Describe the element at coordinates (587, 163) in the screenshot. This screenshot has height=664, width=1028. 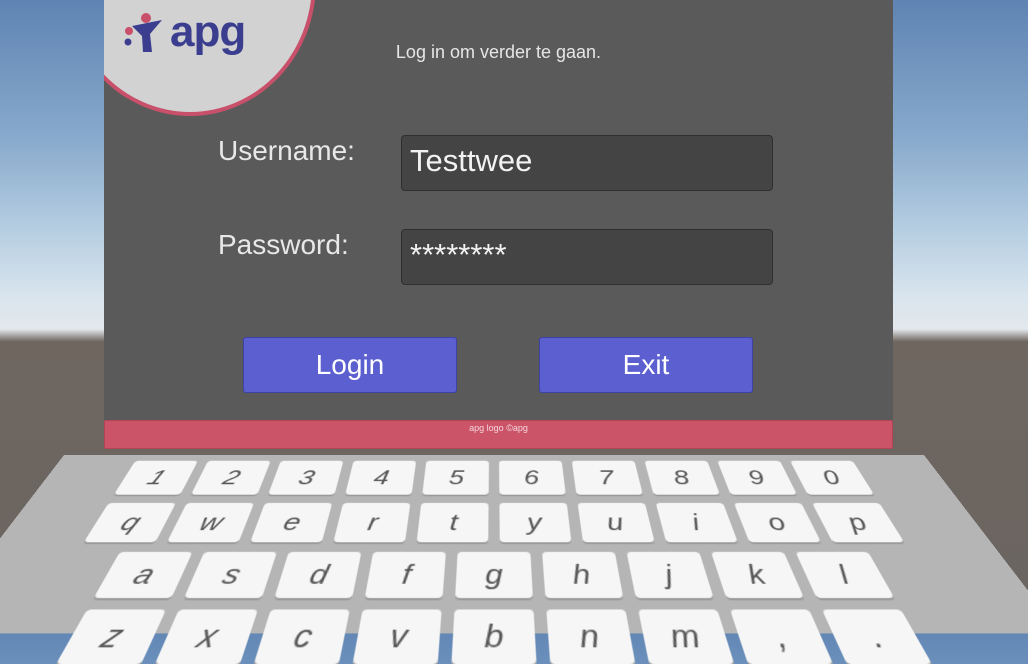
I see `username-input: Testtwee` at that location.